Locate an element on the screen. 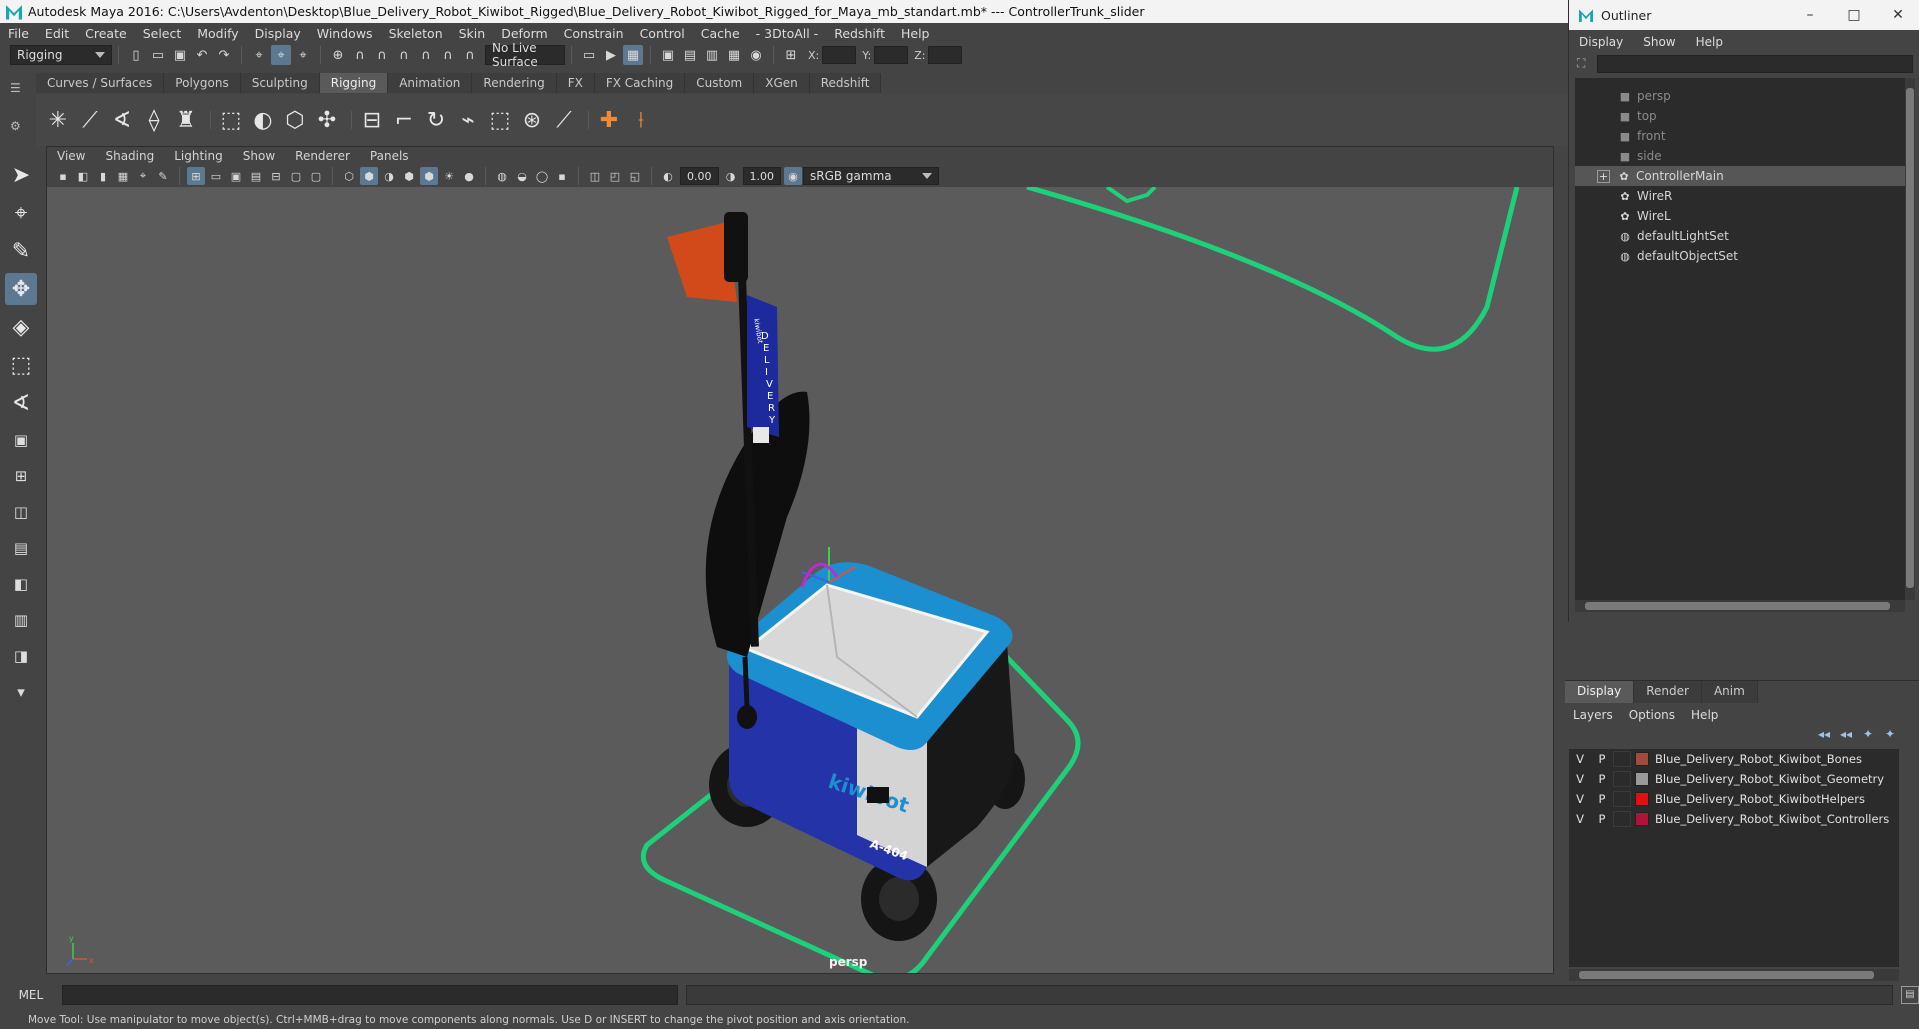 The width and height of the screenshot is (1919, 1029). depth-of-field-icon: ◯ is located at coordinates (542, 176).